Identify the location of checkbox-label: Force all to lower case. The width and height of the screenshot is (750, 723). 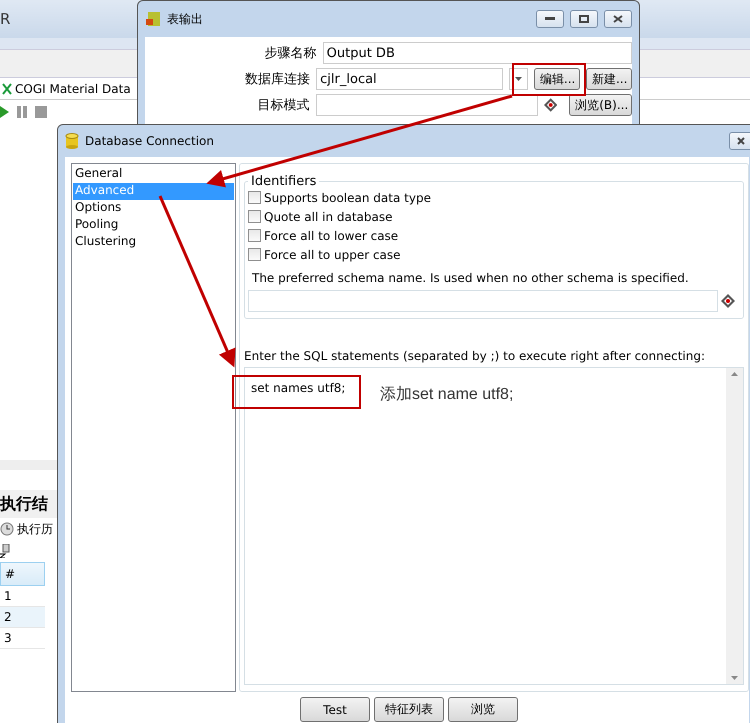
(331, 235).